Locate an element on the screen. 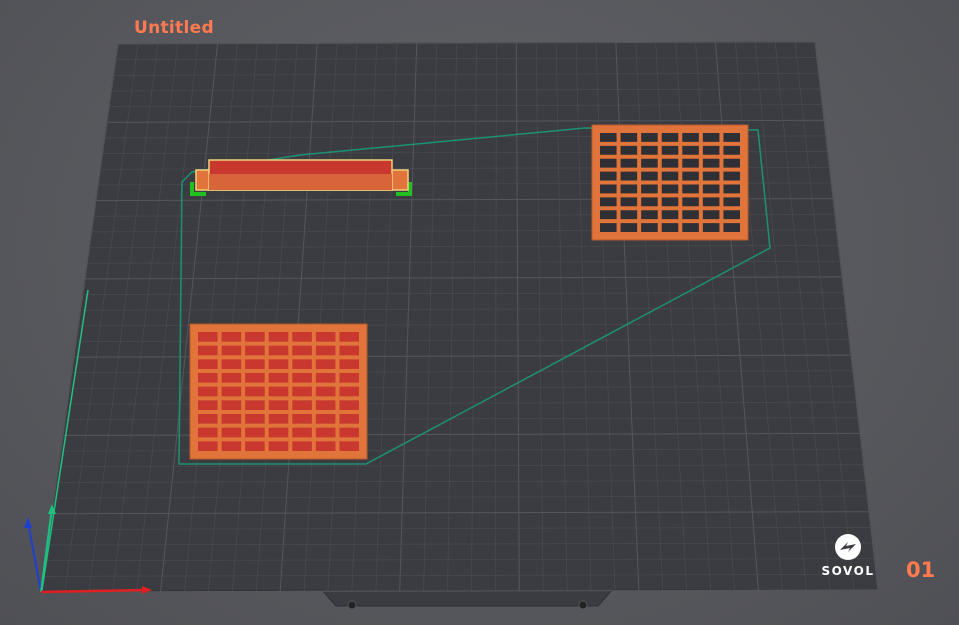 This screenshot has height=625, width=959. axis-z-line is located at coordinates (34, 557).